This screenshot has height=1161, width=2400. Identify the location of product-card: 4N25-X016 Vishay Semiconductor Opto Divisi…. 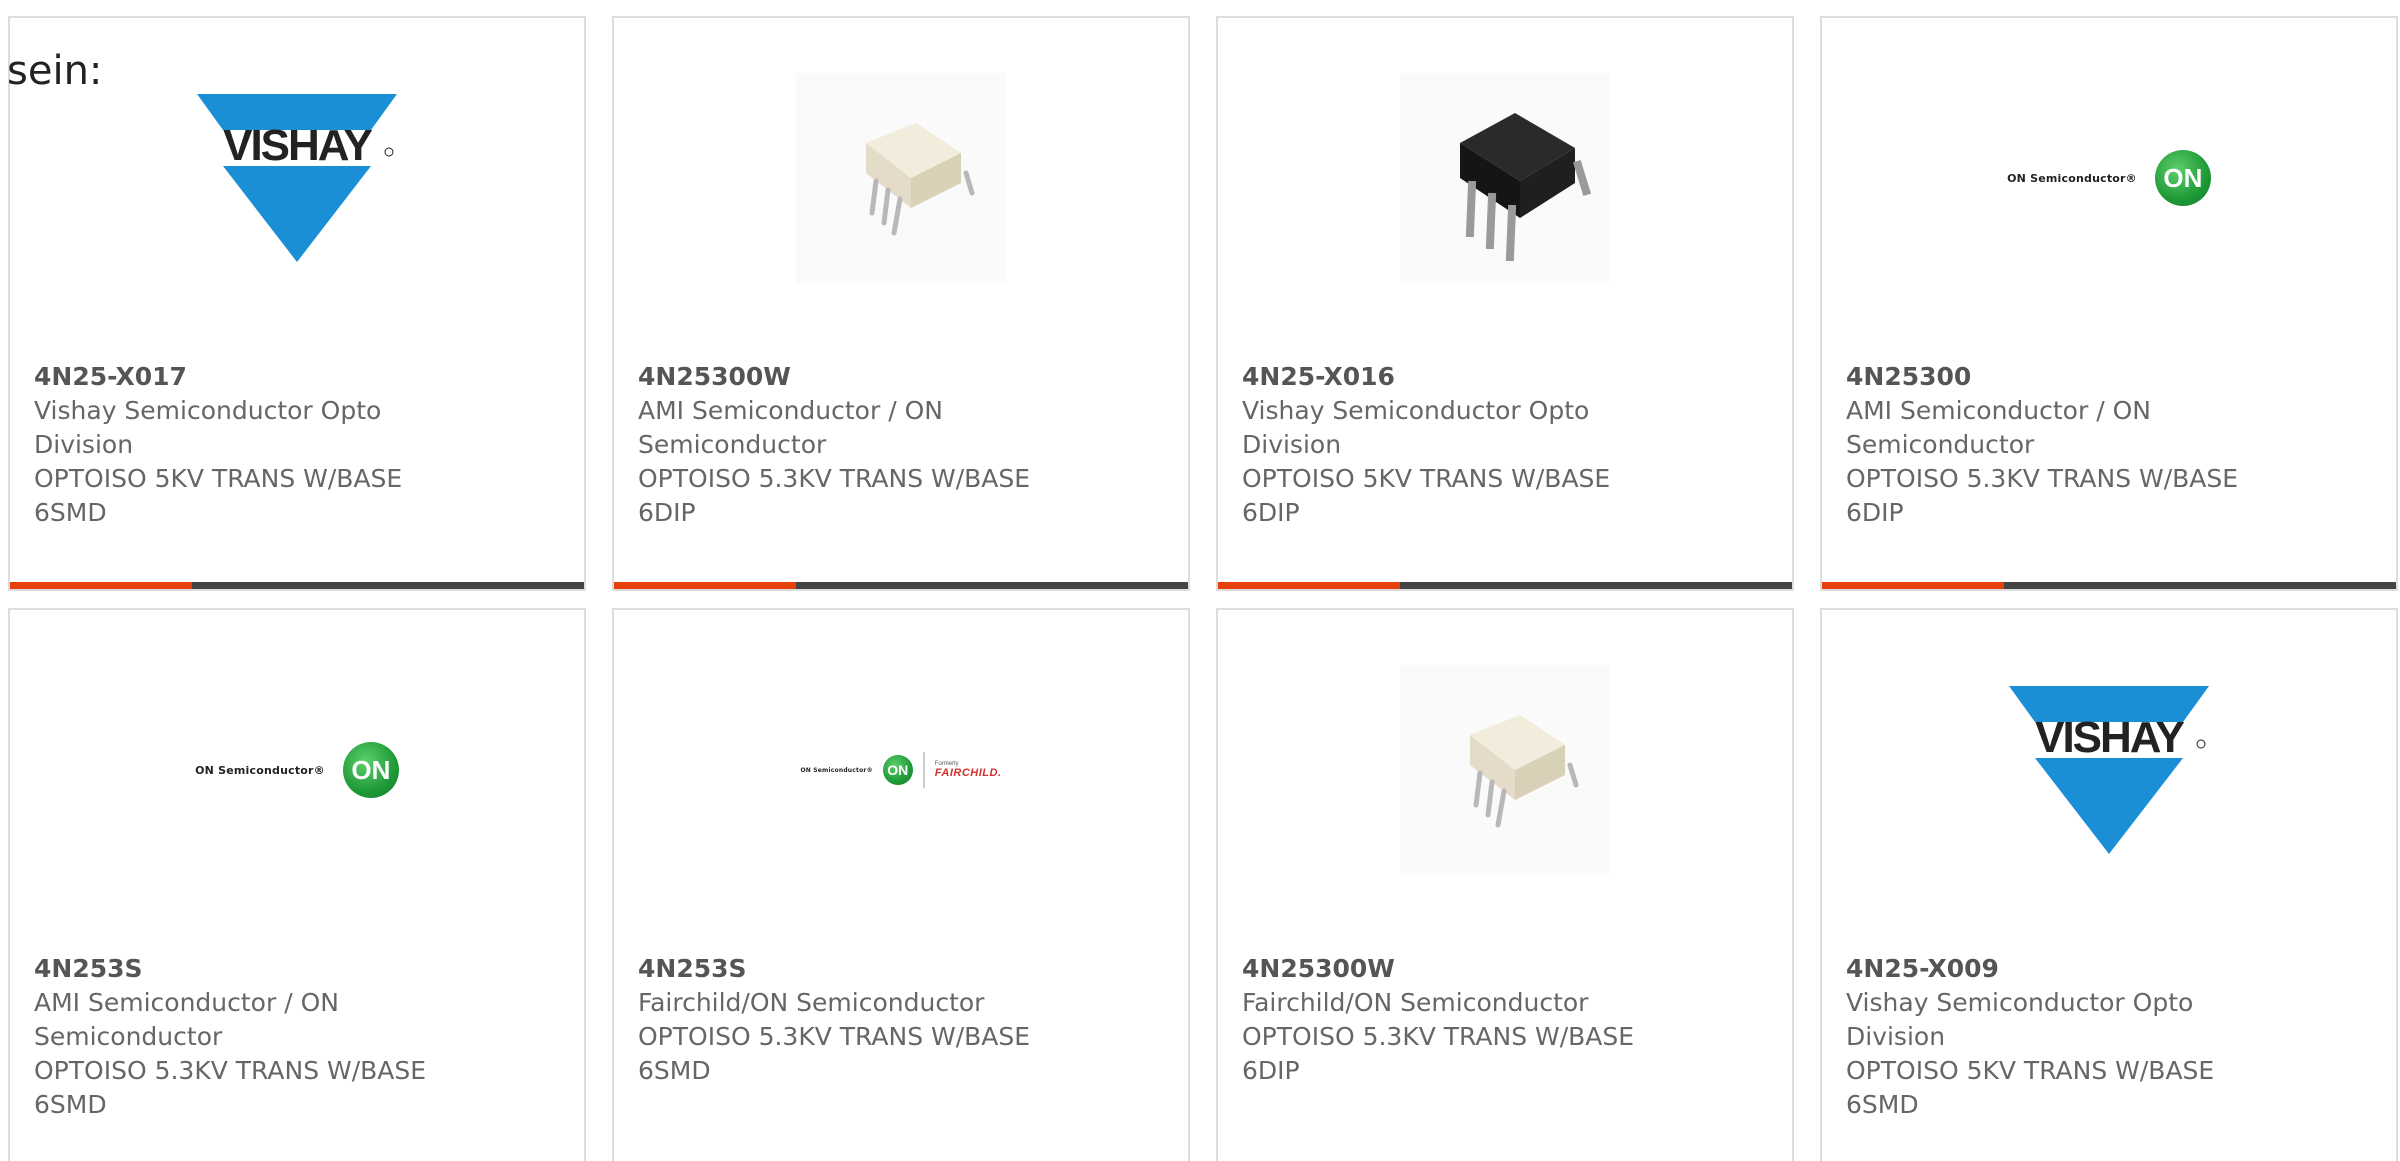
(1505, 303).